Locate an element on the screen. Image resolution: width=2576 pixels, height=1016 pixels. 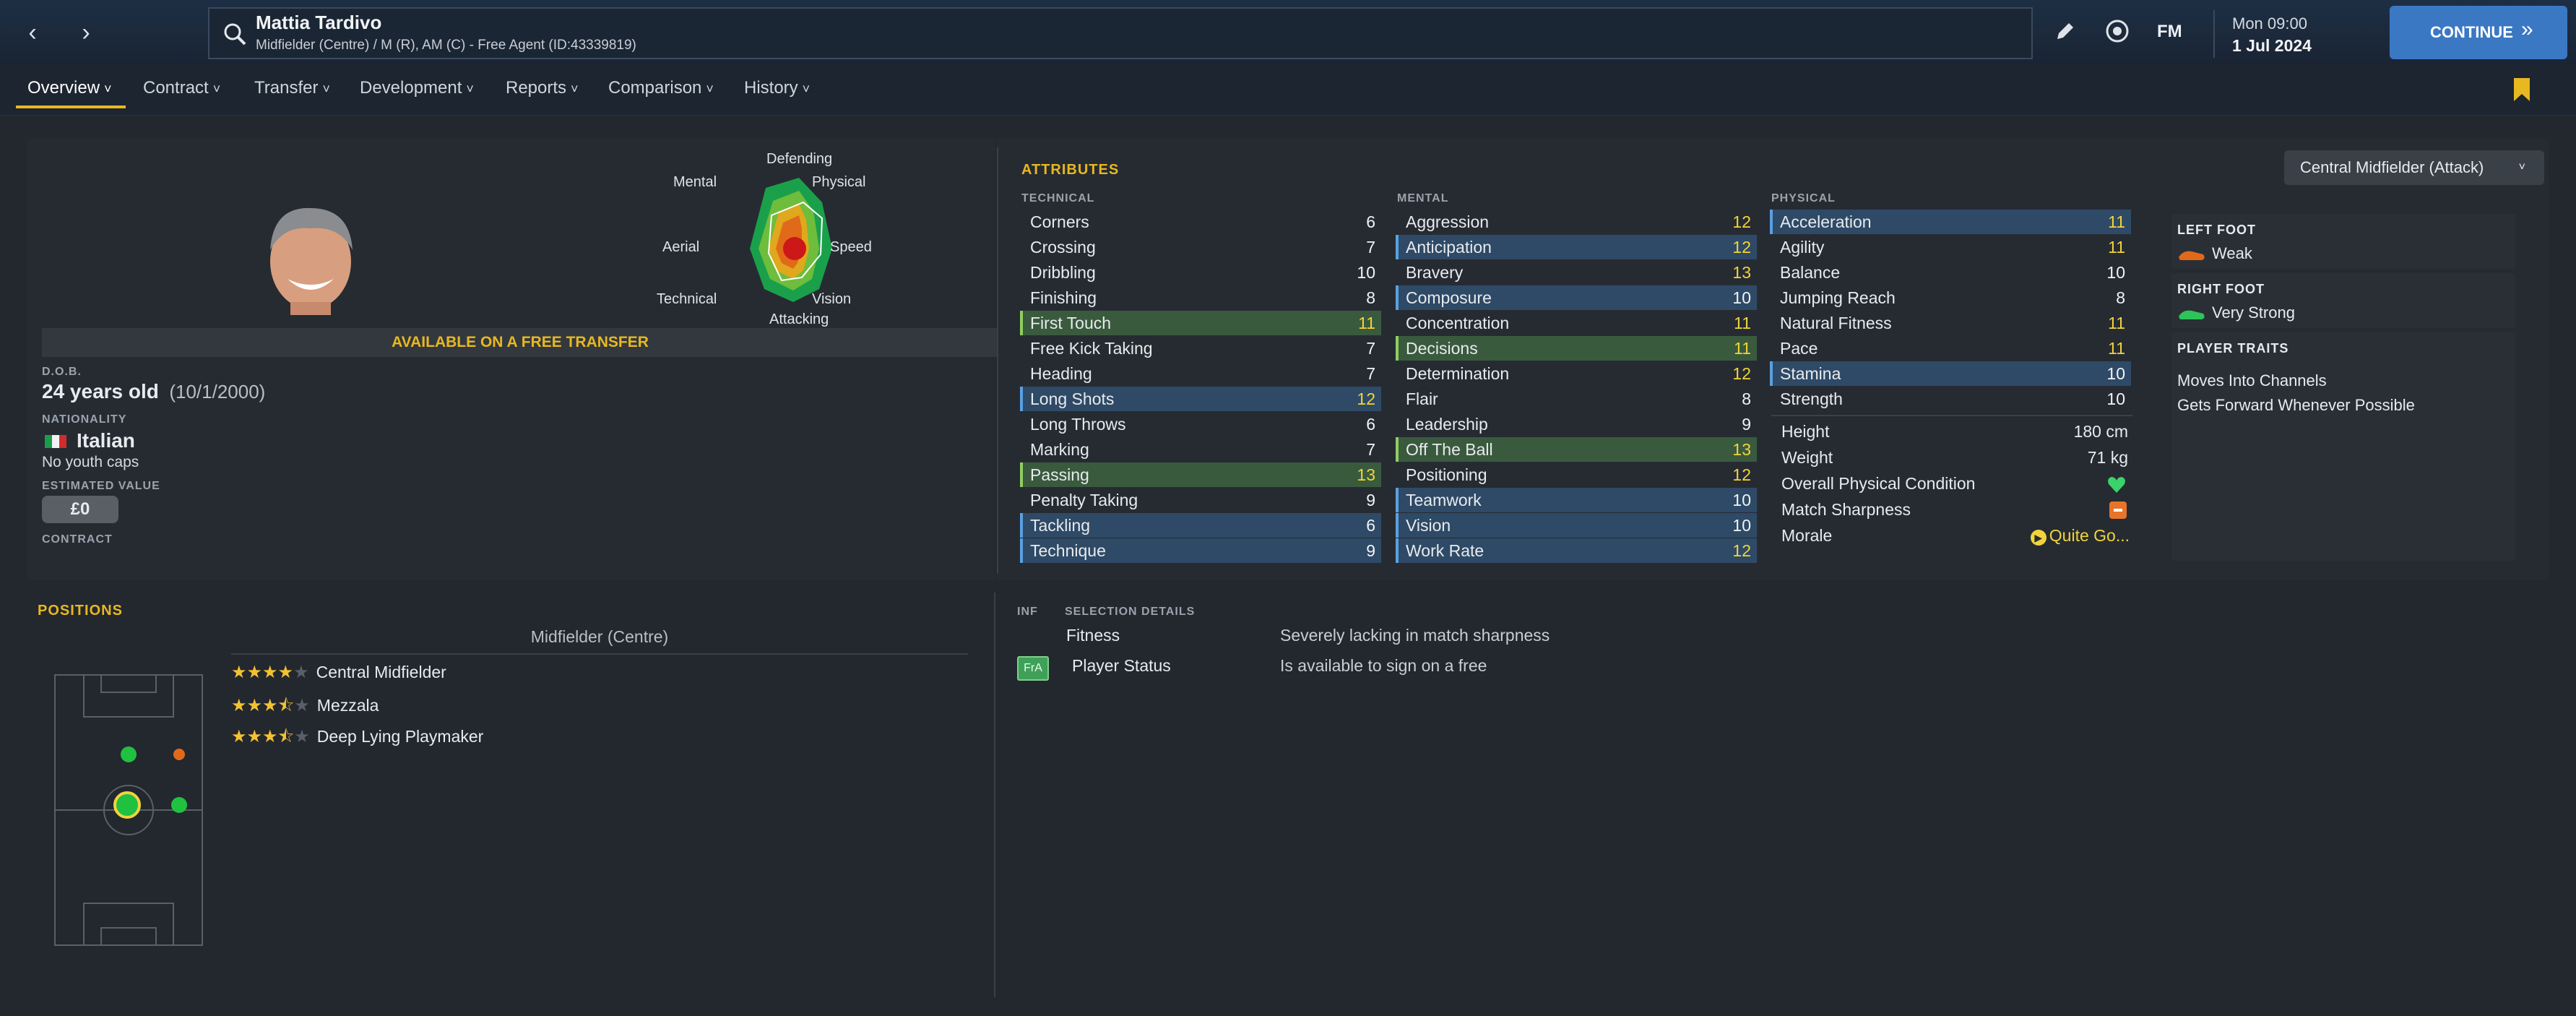
attribute-row: Passing 13 is located at coordinates (1200, 474).